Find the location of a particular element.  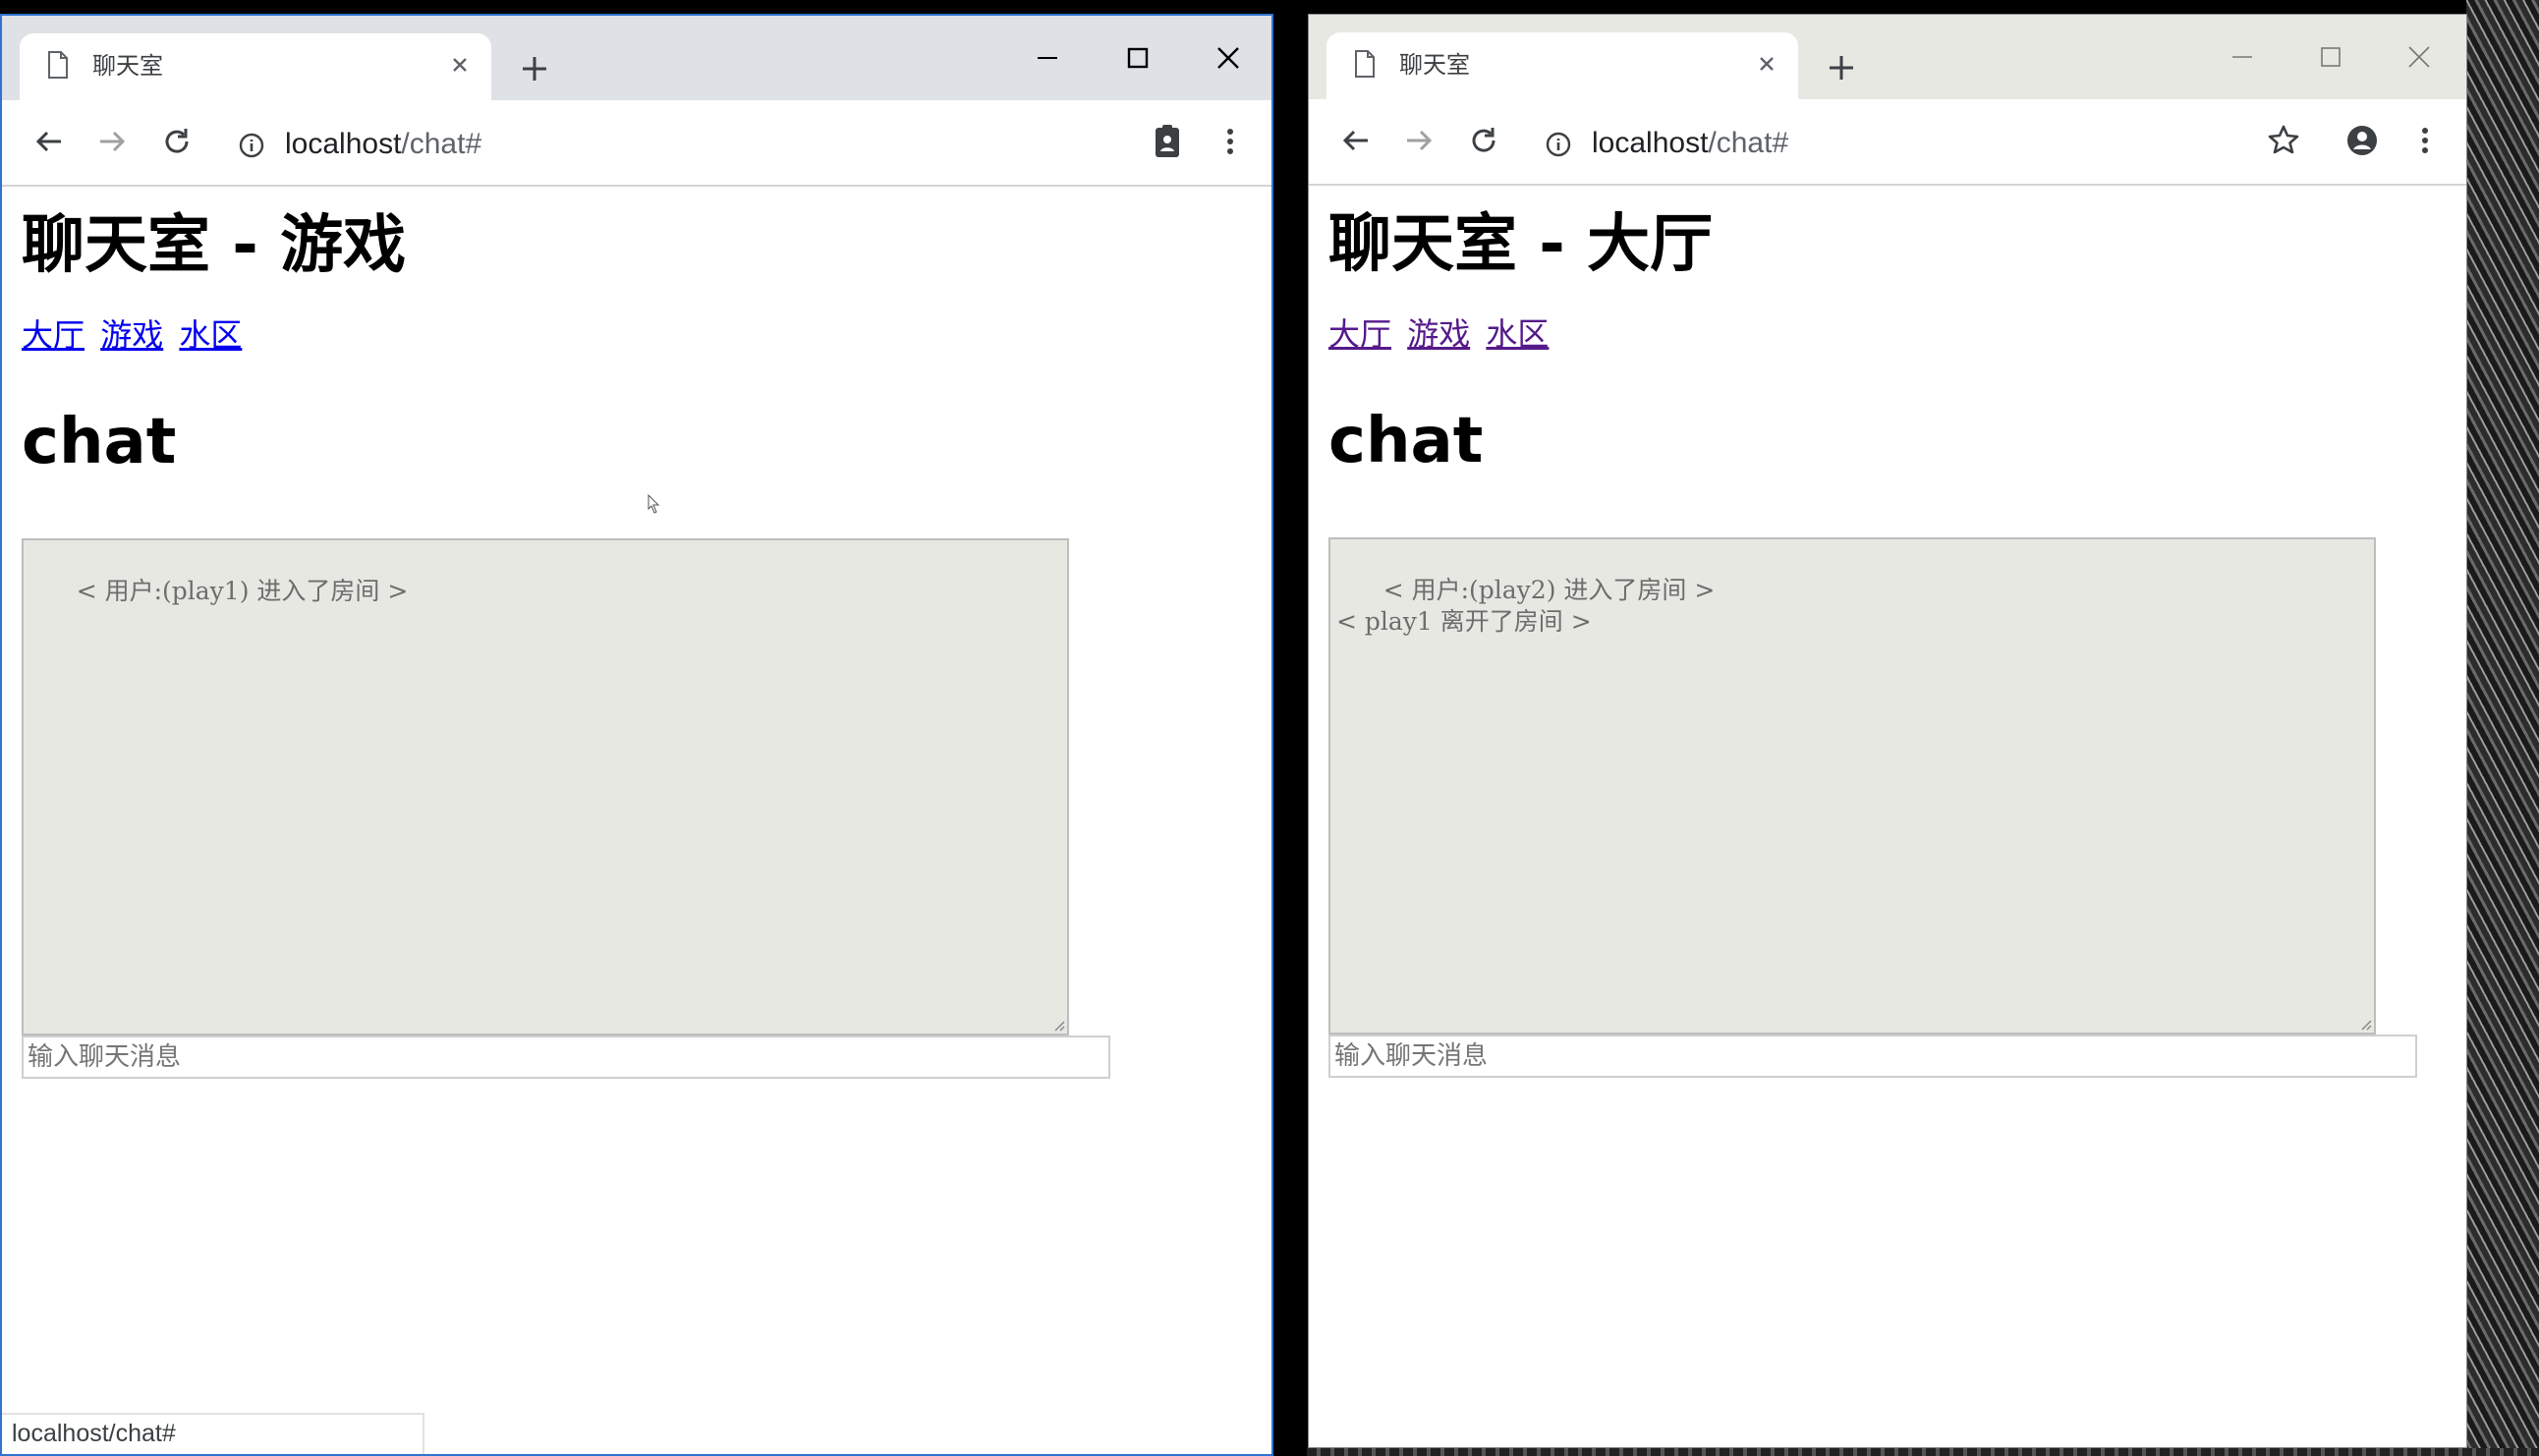

account-icon is located at coordinates (2362, 140).